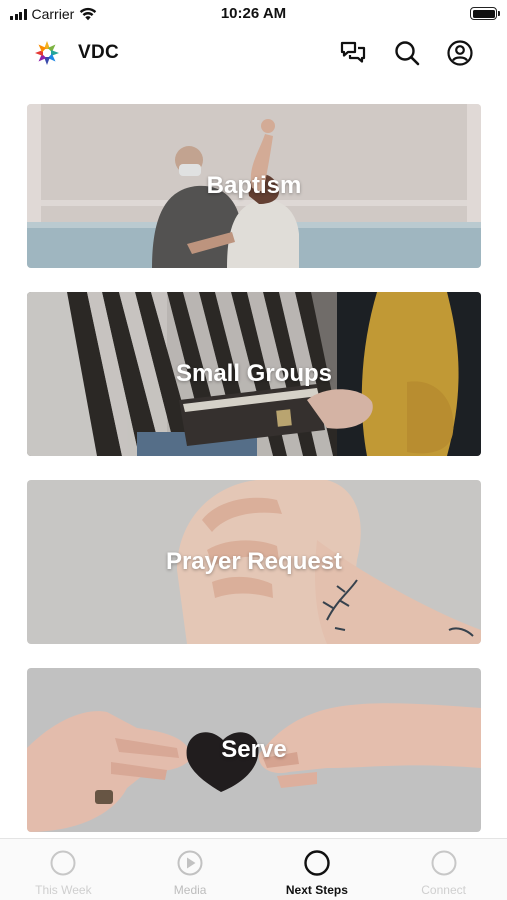 The image size is (507, 900). I want to click on tab-label: This Week, so click(63, 890).